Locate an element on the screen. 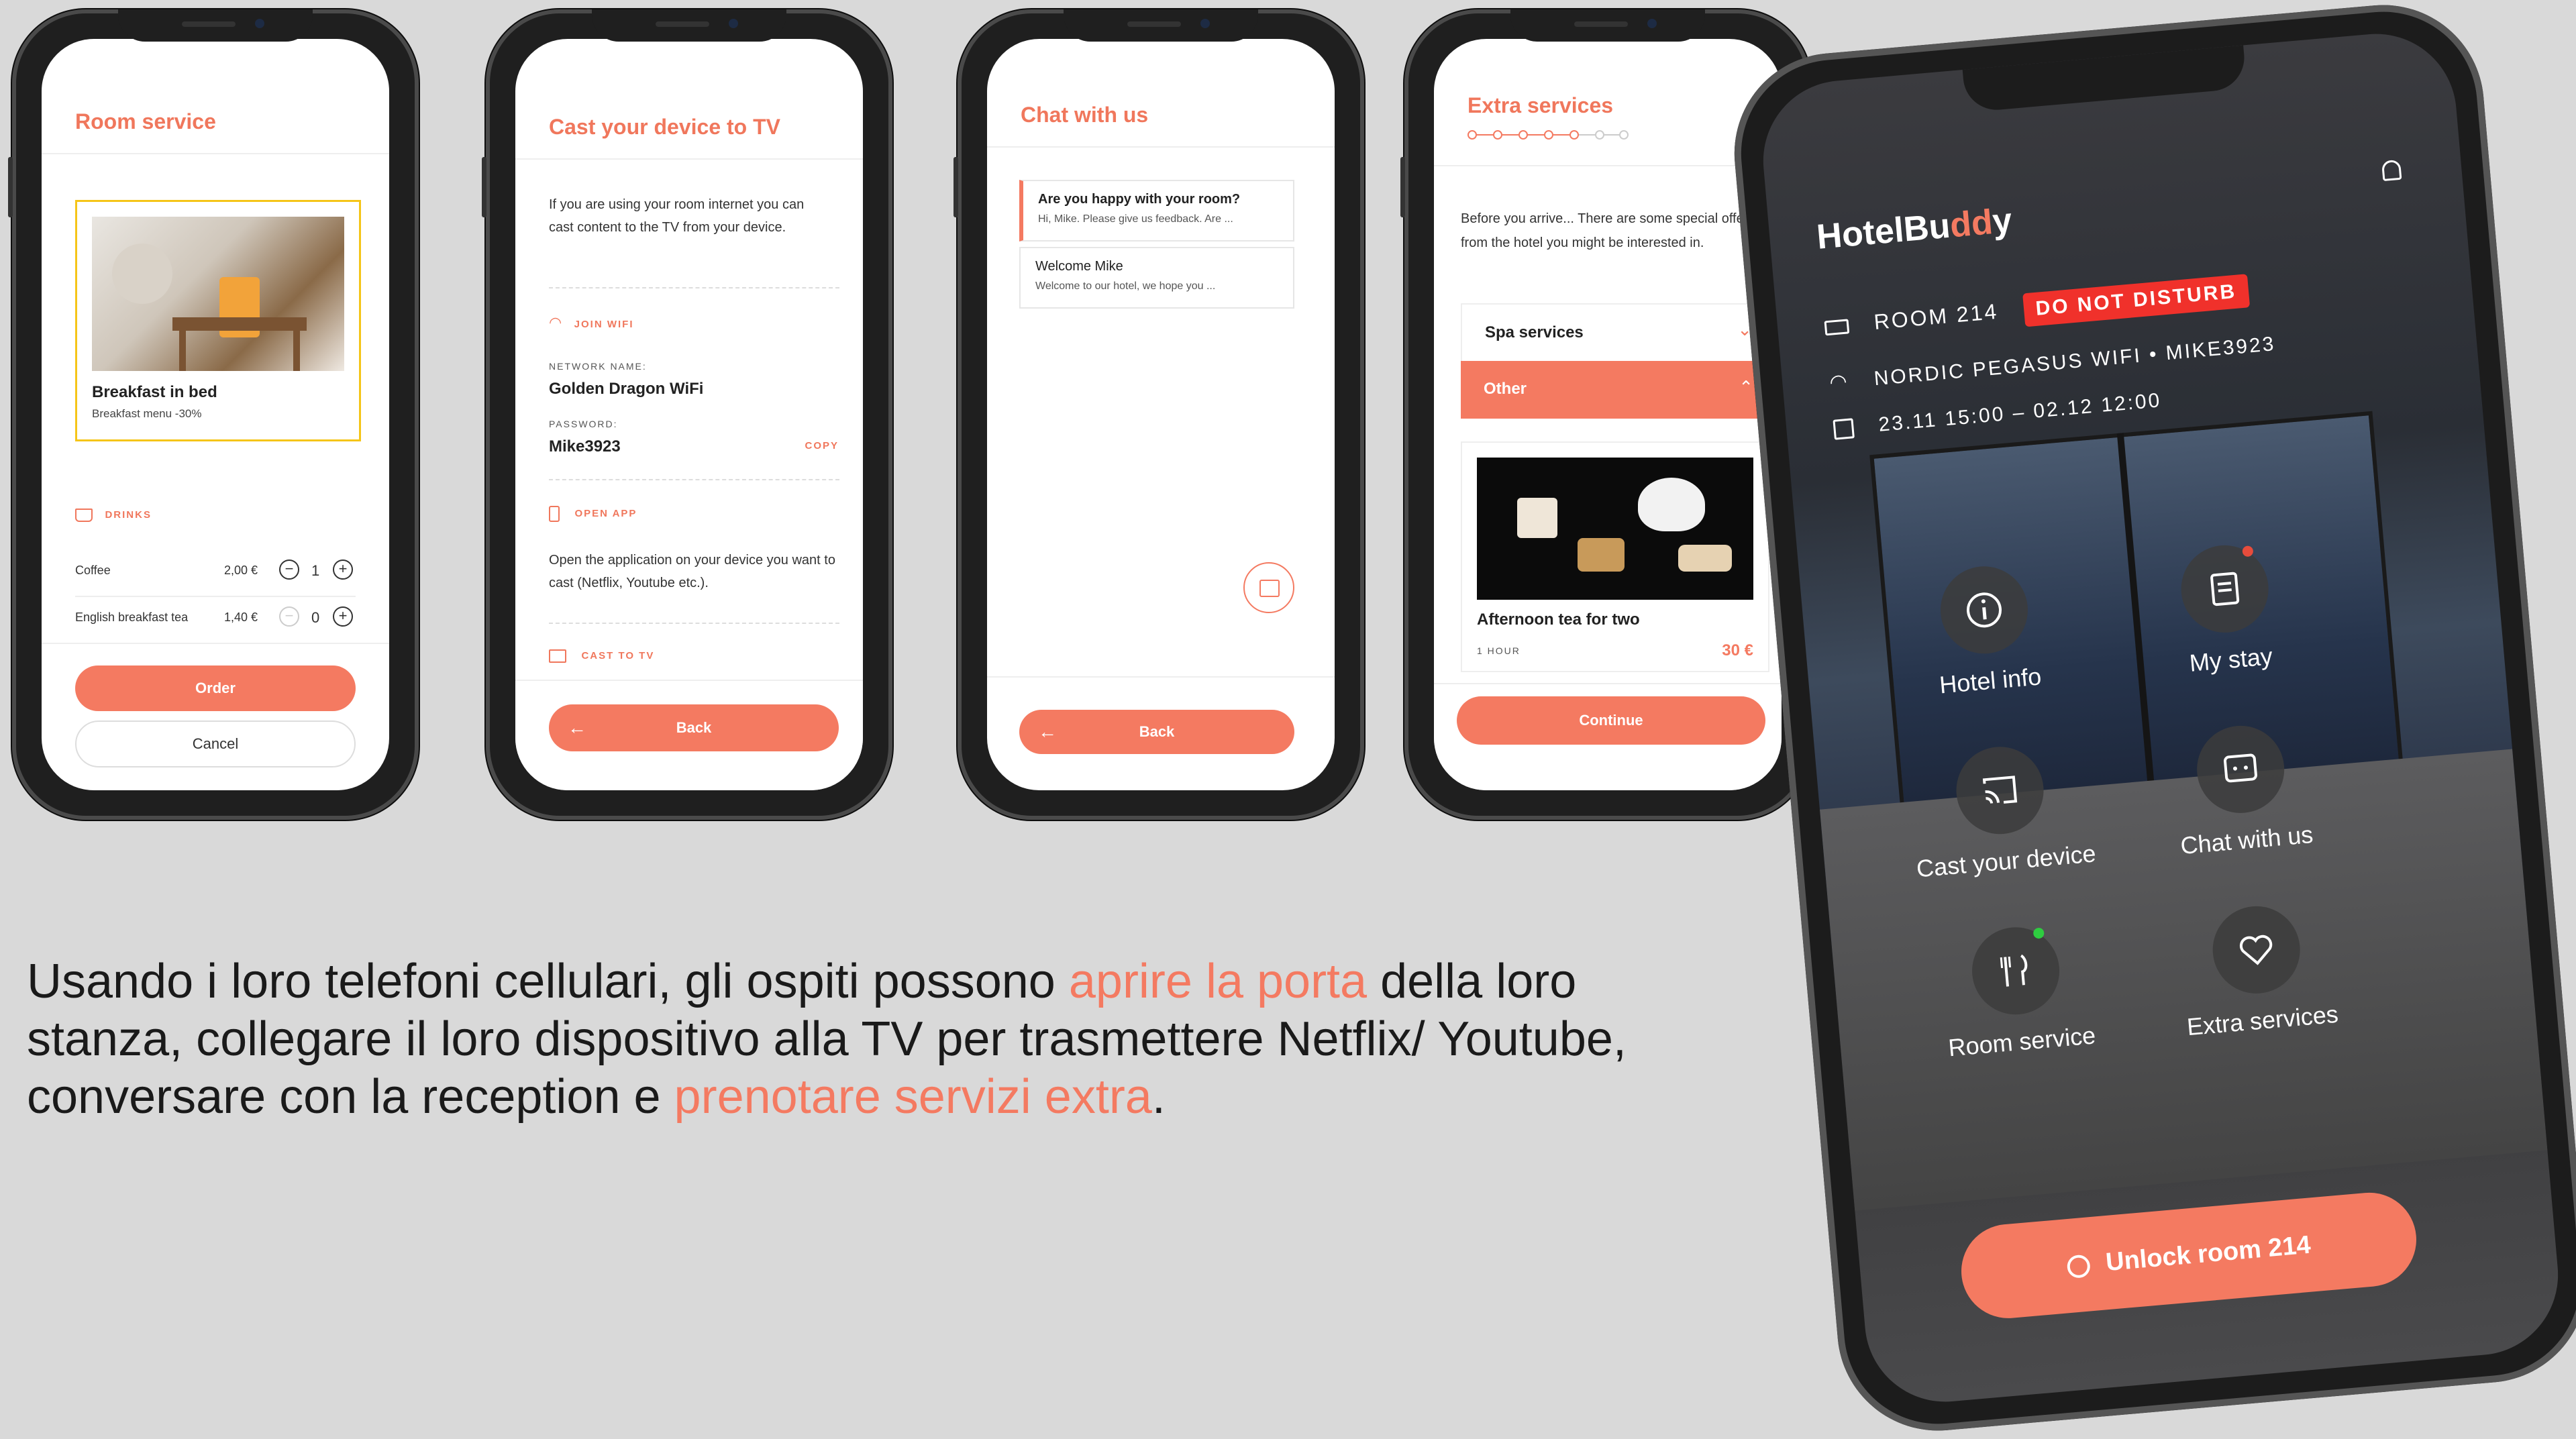 This screenshot has height=1439, width=2576. bell-icon is located at coordinates (2391, 170).